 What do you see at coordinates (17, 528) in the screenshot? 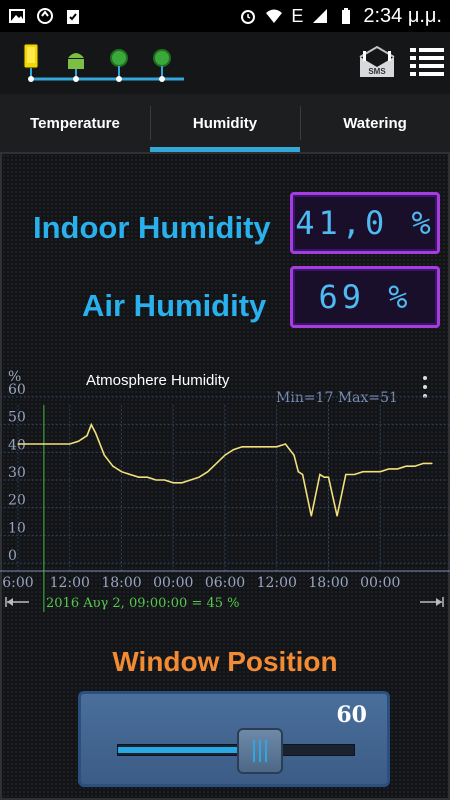
I see `y-tick-label: 10` at bounding box center [17, 528].